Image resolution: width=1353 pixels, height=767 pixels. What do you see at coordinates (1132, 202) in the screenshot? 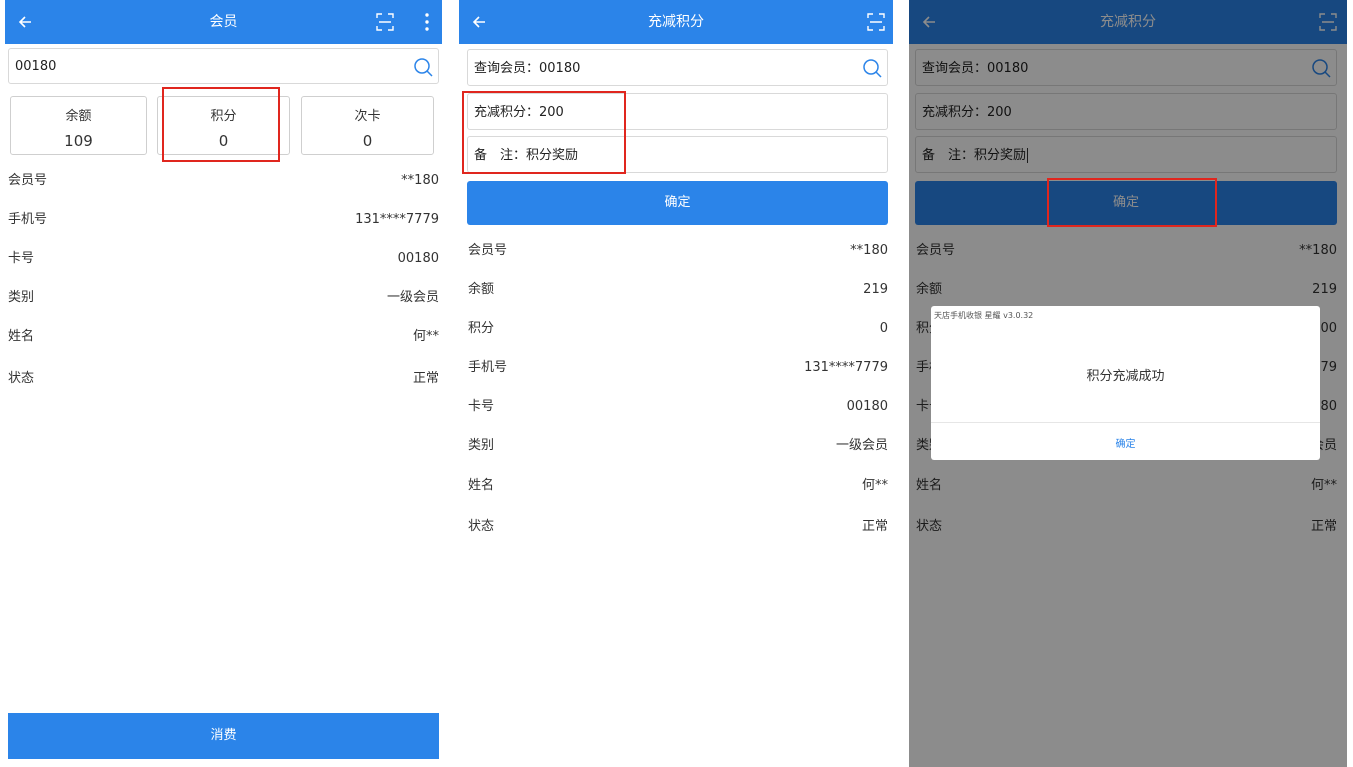
I see `highlight-box-confirm` at bounding box center [1132, 202].